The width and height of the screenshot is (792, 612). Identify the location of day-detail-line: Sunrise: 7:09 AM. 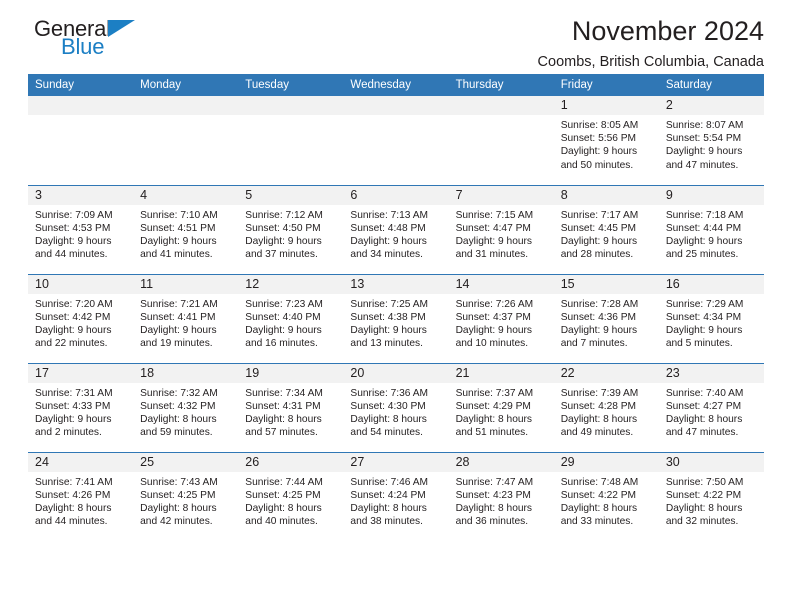
(74, 215).